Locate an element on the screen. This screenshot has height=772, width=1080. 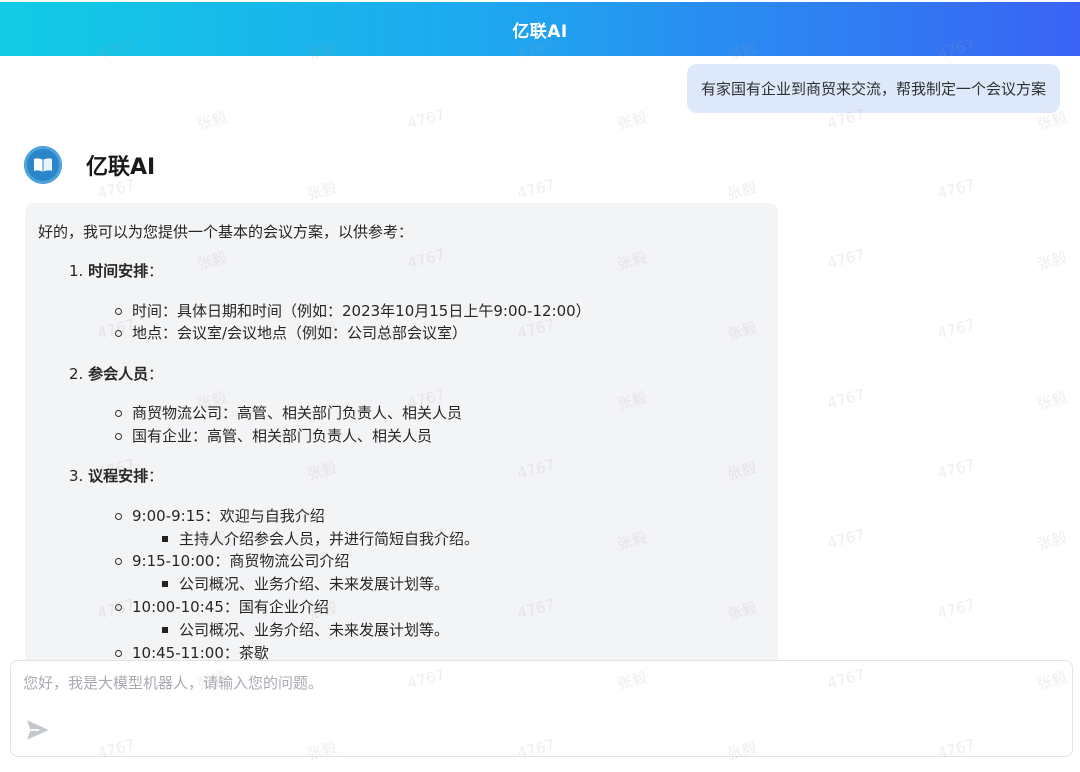
book-icon is located at coordinates (43, 165).